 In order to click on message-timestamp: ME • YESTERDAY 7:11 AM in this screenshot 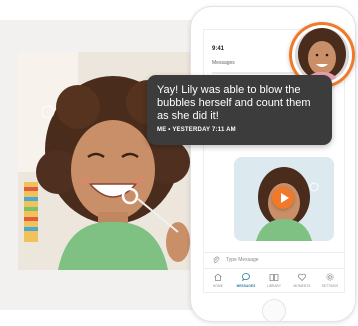, I will do `click(196, 130)`.